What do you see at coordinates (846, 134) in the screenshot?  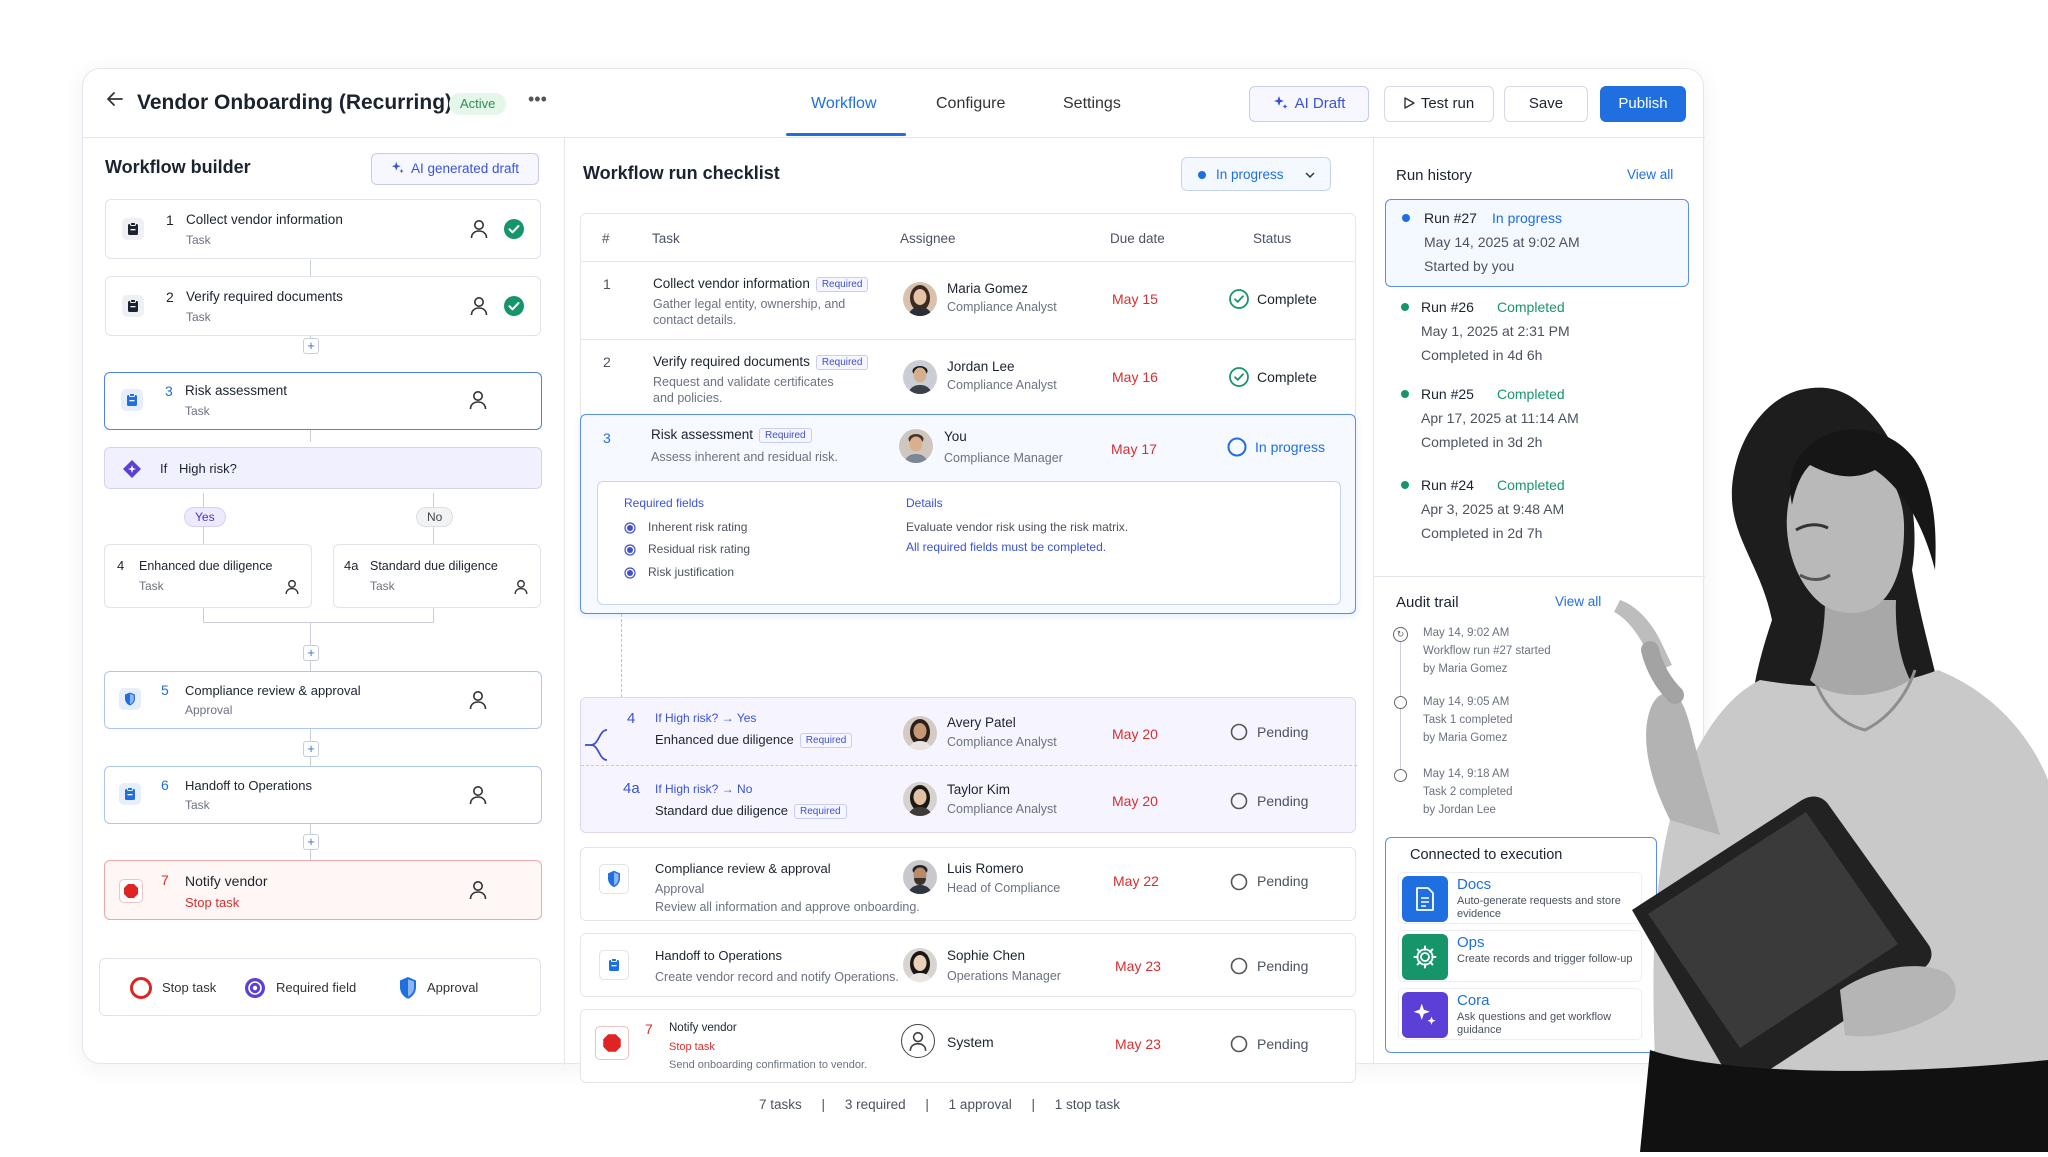 I see `active-tab-indicator` at bounding box center [846, 134].